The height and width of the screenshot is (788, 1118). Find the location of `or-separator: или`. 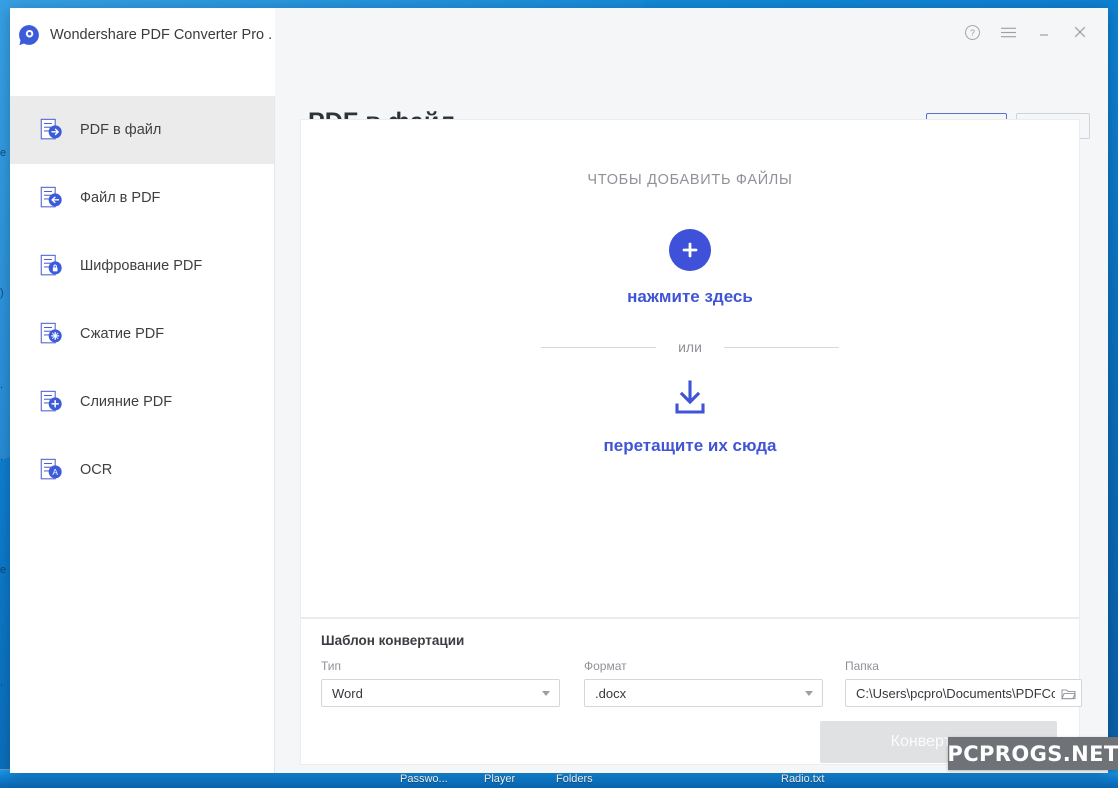

or-separator: или is located at coordinates (690, 347).